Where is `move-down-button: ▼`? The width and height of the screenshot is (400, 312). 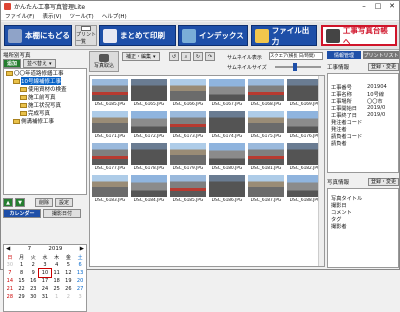 move-down-button: ▼ is located at coordinates (20, 202).